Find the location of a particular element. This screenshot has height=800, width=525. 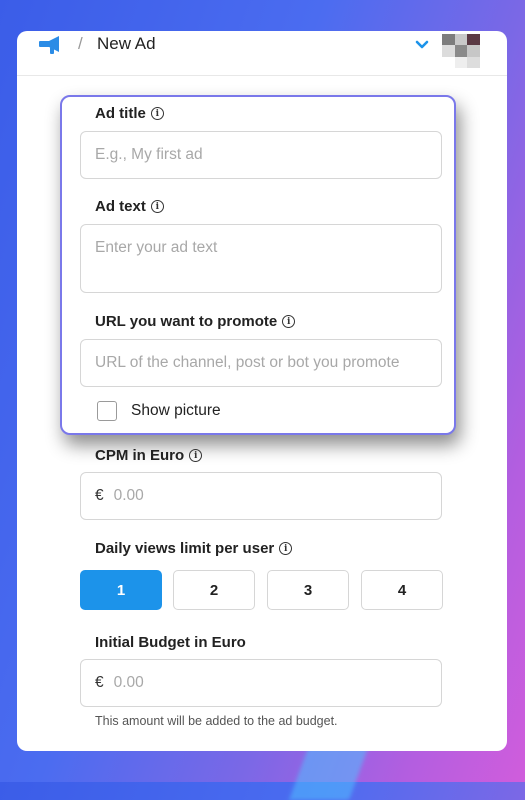

show-picture-checkbox is located at coordinates (107, 411).